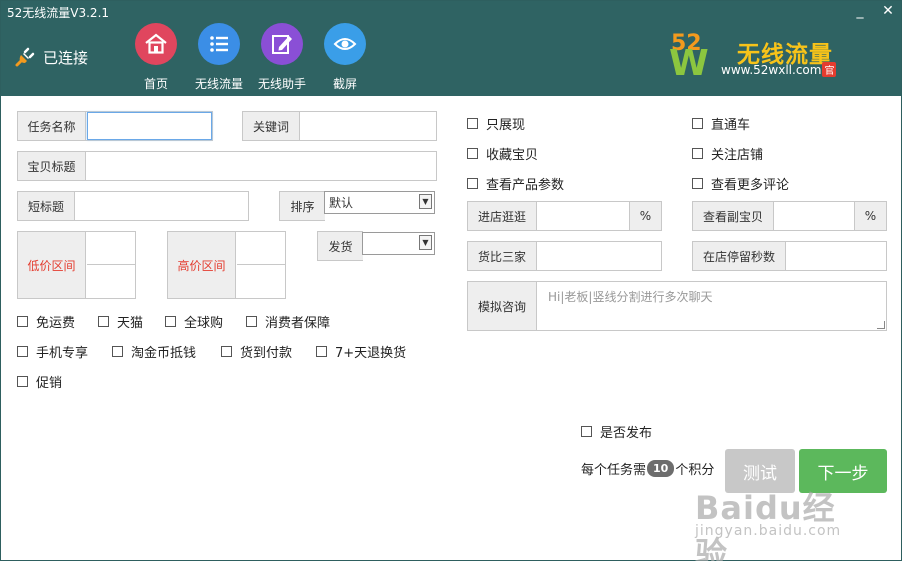  What do you see at coordinates (661, 468) in the screenshot?
I see `points-badge: 10` at bounding box center [661, 468].